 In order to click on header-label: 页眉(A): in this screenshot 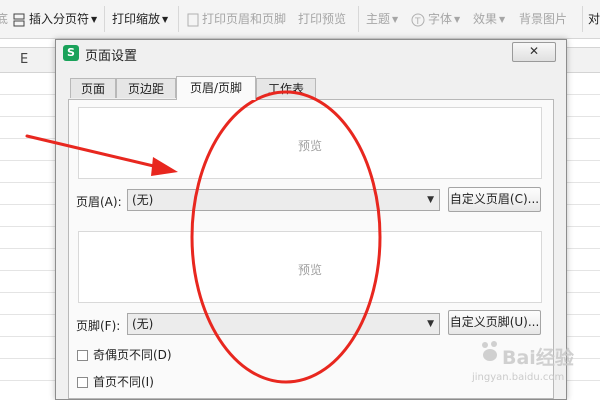, I will do `click(99, 202)`.